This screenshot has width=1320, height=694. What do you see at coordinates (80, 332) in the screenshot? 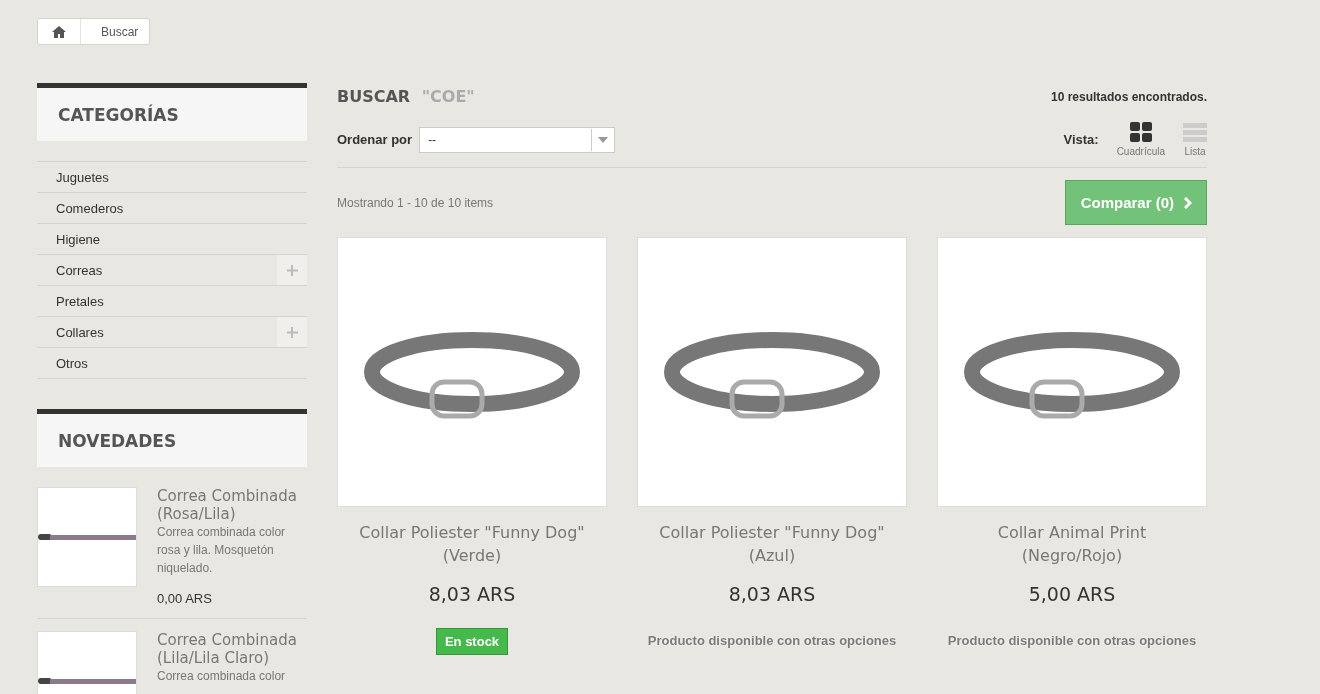
I see `category-link: Collares` at bounding box center [80, 332].